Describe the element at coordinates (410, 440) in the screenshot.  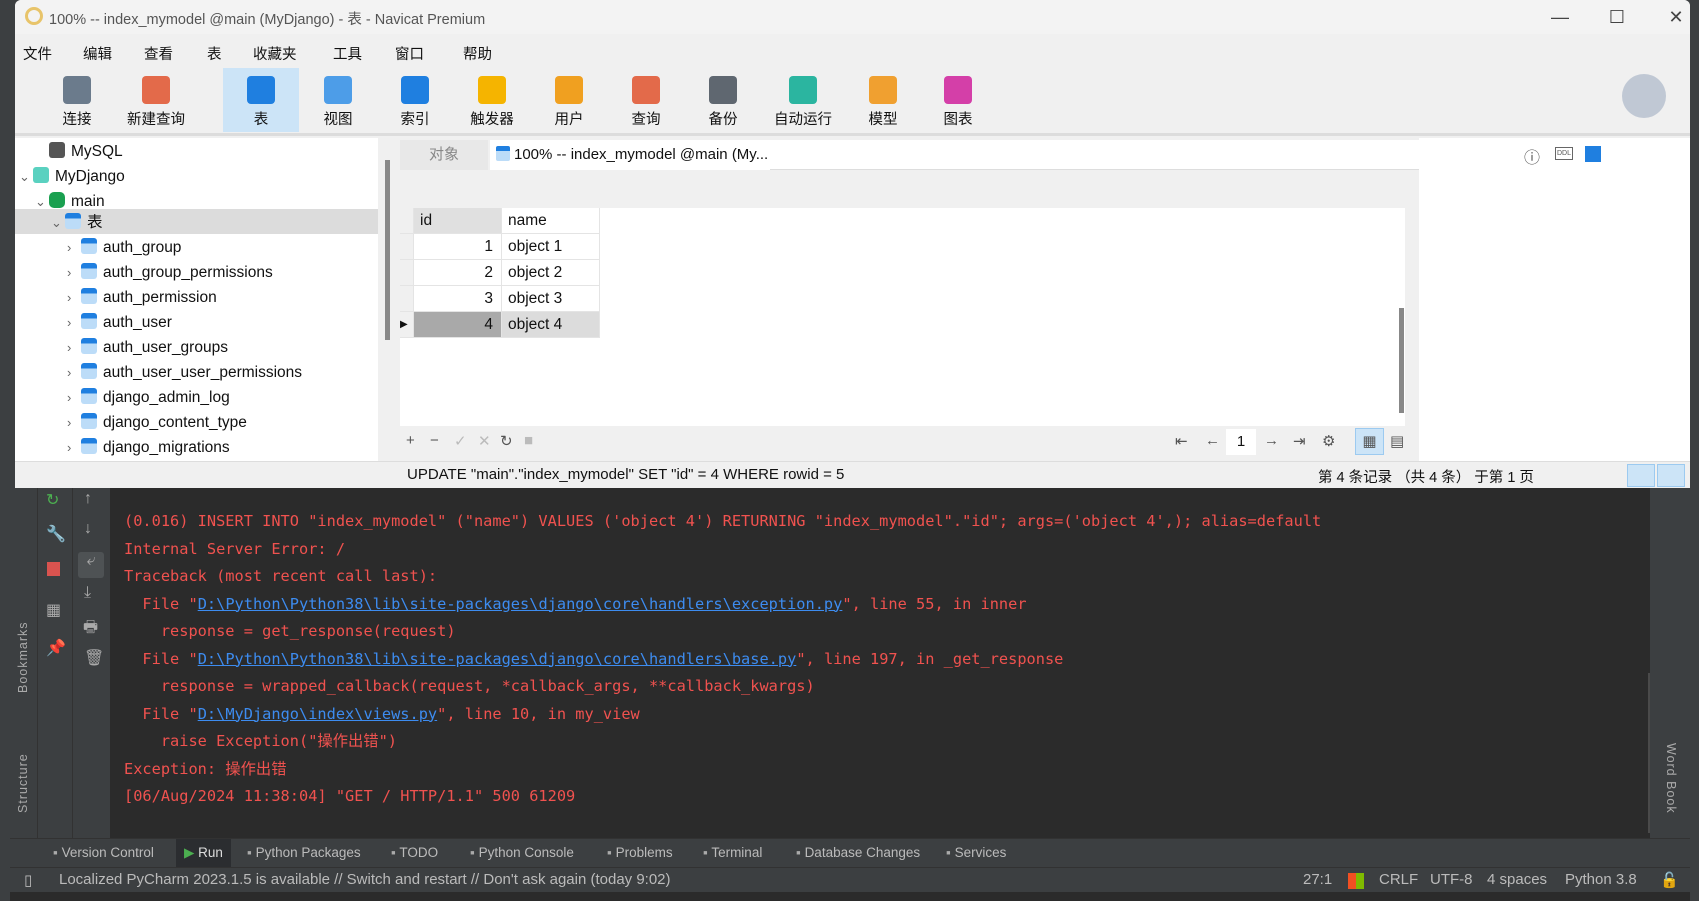
I see `add-record-icon: +` at that location.